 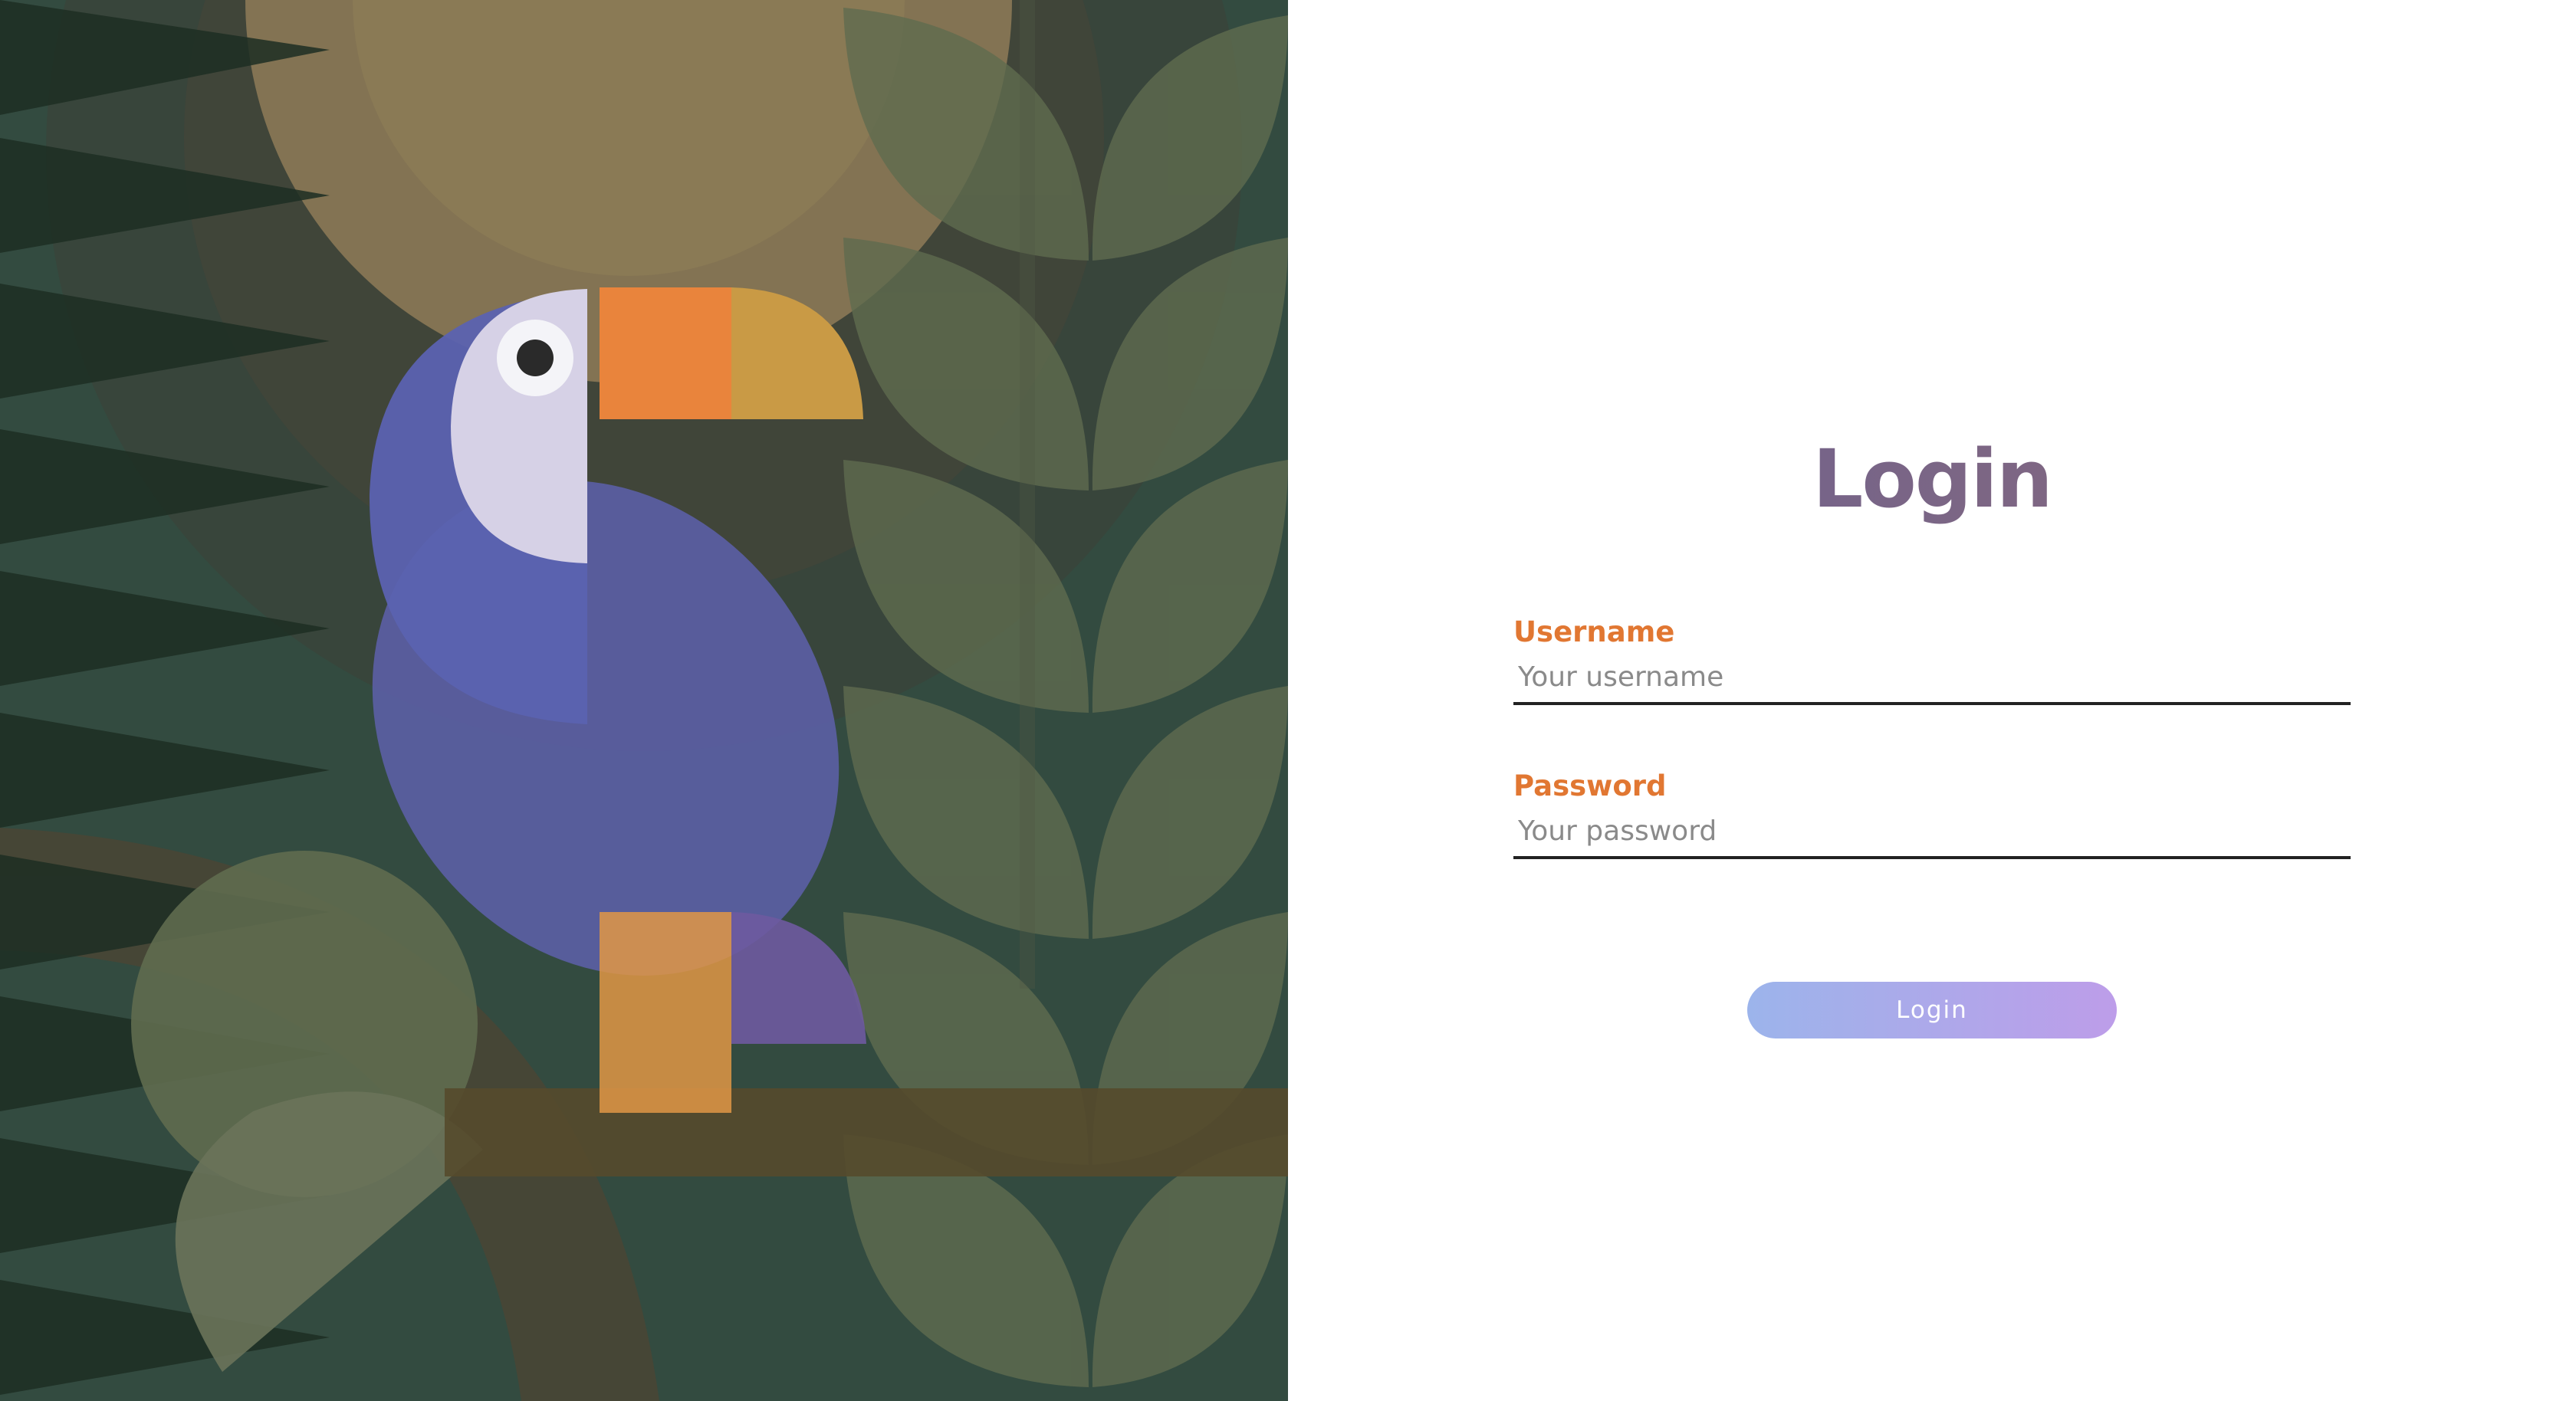 What do you see at coordinates (666, 1012) in the screenshot?
I see `toucan-foot` at bounding box center [666, 1012].